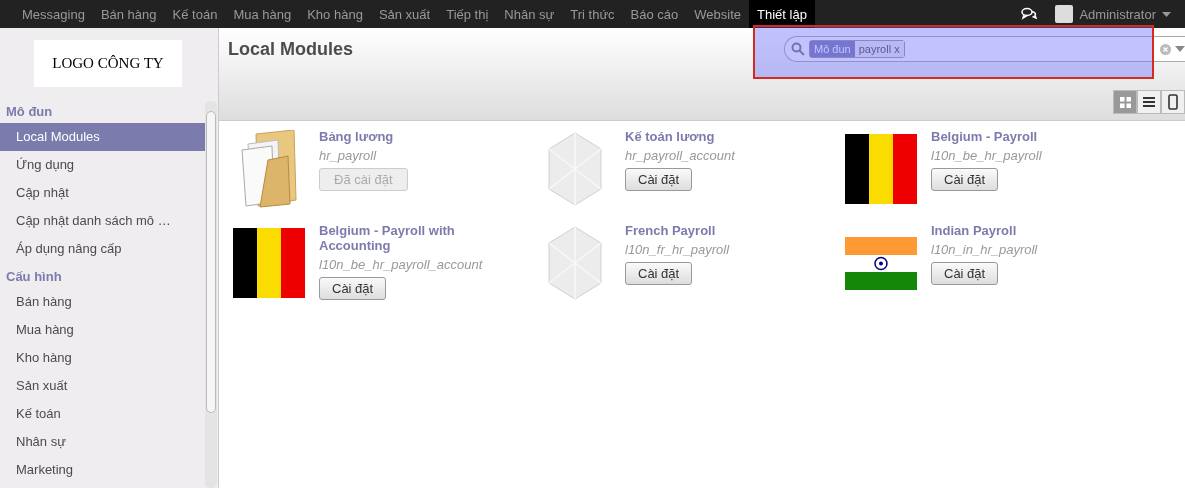 The height and width of the screenshot is (488, 1185). What do you see at coordinates (987, 155) in the screenshot?
I see `module-technical-name: l10n_be_hr_payroll` at bounding box center [987, 155].